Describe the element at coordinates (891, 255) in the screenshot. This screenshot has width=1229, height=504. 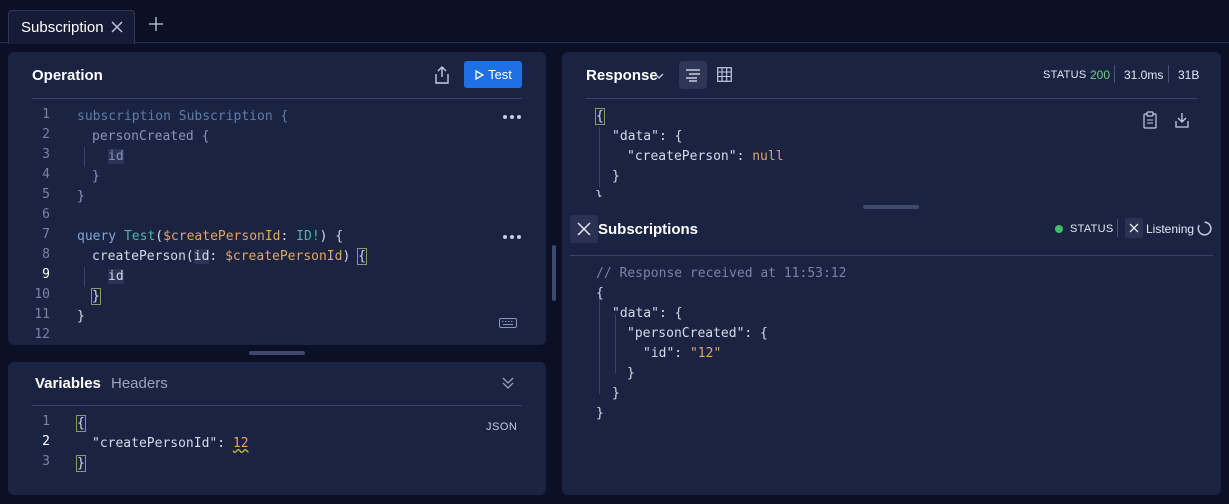
I see `subscriptions-divider` at that location.